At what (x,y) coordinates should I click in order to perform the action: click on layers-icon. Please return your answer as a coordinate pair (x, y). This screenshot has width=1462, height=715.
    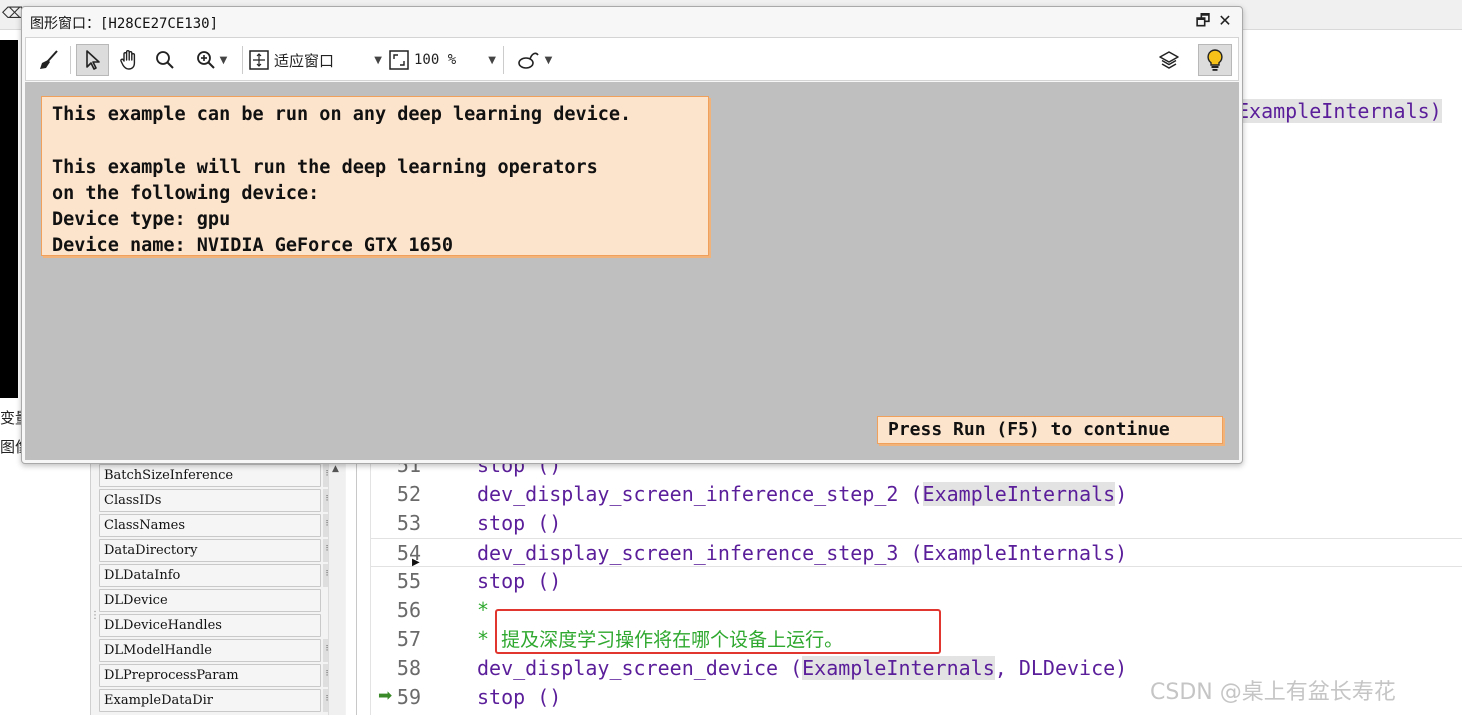
    Looking at the image, I should click on (1169, 60).